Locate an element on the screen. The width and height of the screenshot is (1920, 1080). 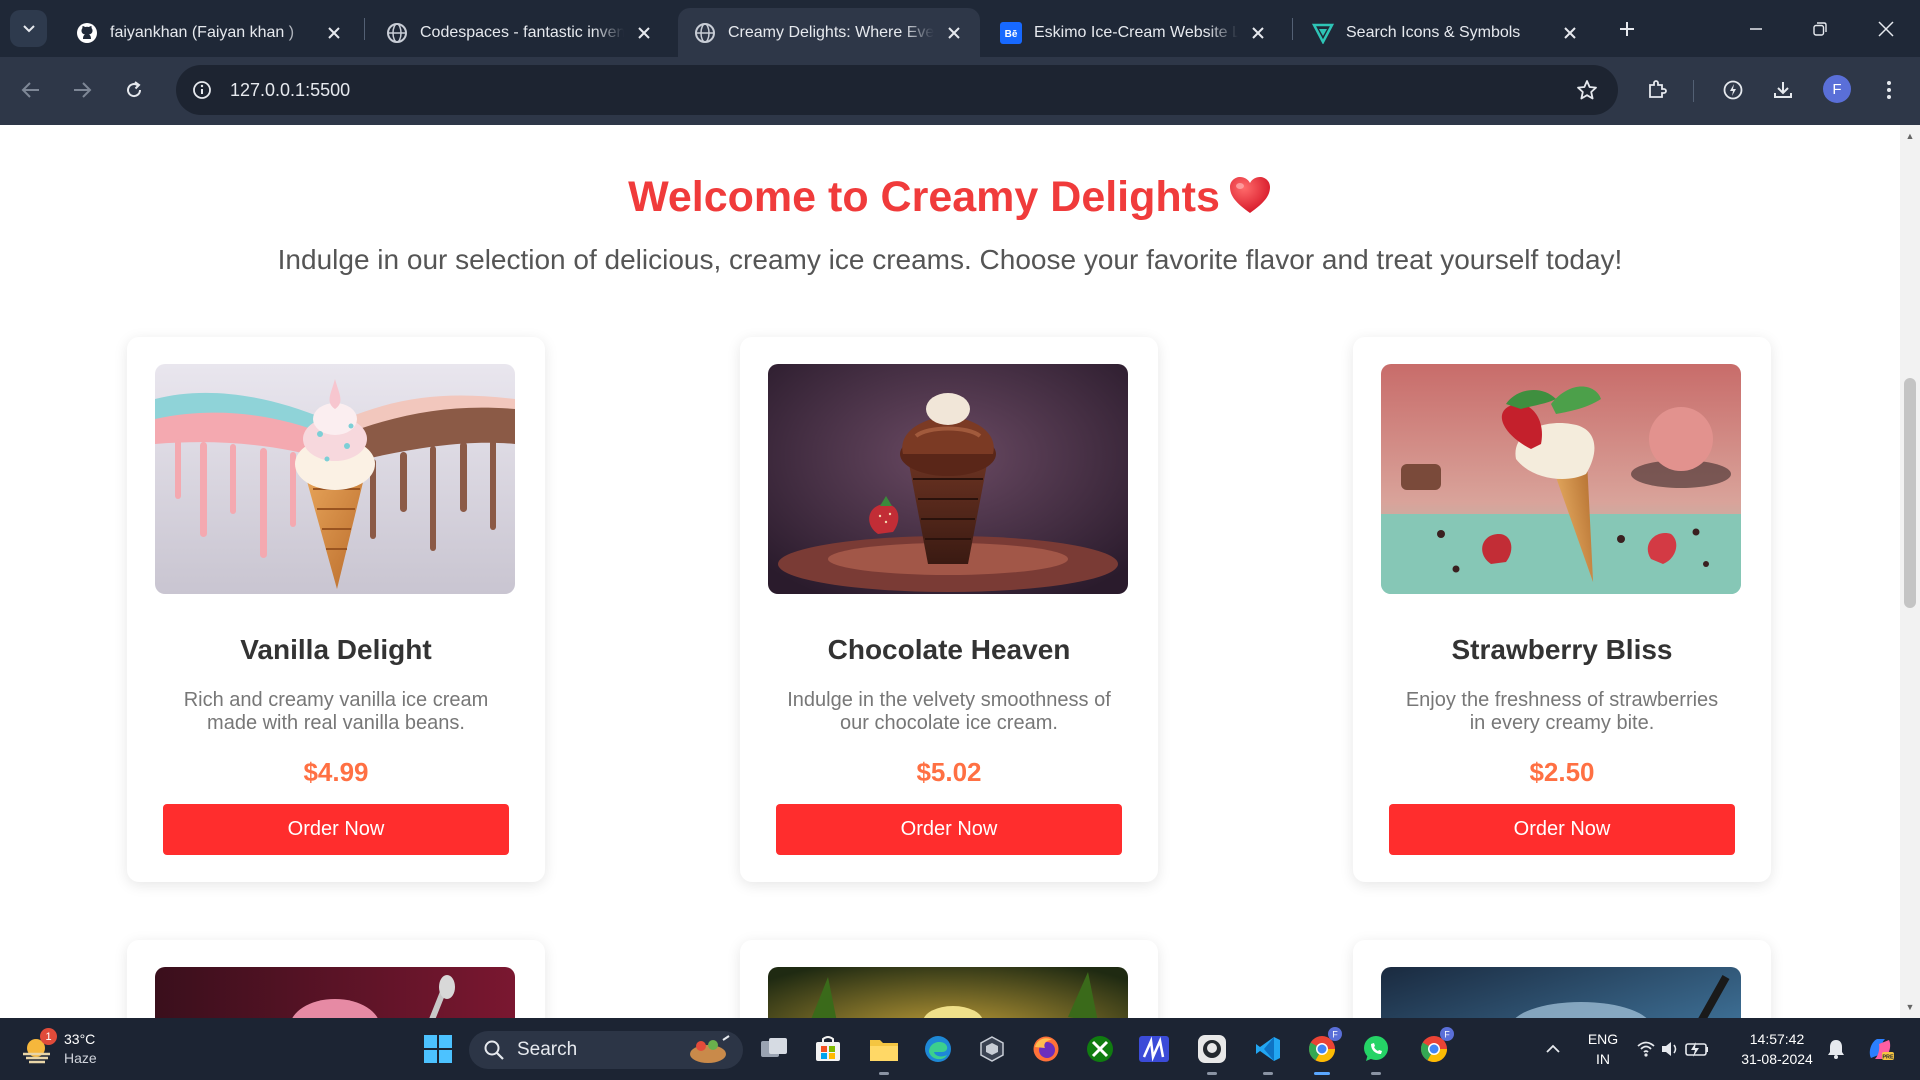
search-highlight-icon is located at coordinates (710, 1049).